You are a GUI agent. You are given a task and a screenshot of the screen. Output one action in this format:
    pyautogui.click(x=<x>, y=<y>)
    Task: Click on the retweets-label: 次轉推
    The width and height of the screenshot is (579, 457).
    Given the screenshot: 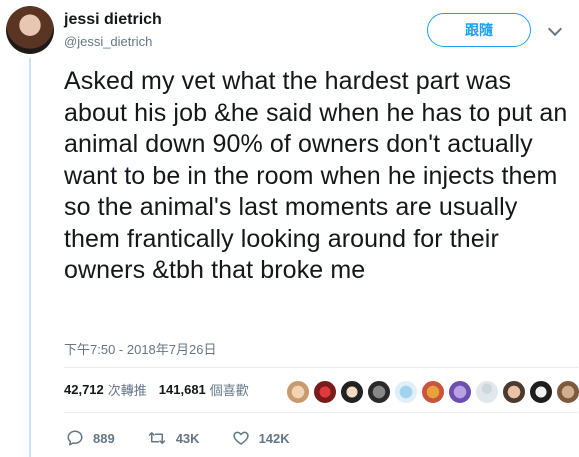 What is the action you would take?
    pyautogui.click(x=127, y=389)
    